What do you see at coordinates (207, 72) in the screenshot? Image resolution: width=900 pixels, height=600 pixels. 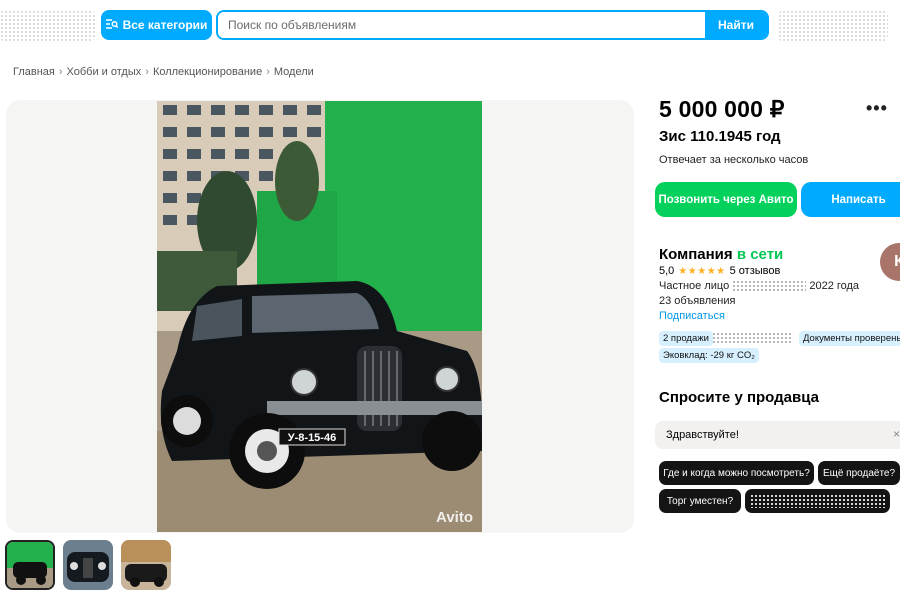 I see `breadcrumb-item-collecting: Коллекционирование` at bounding box center [207, 72].